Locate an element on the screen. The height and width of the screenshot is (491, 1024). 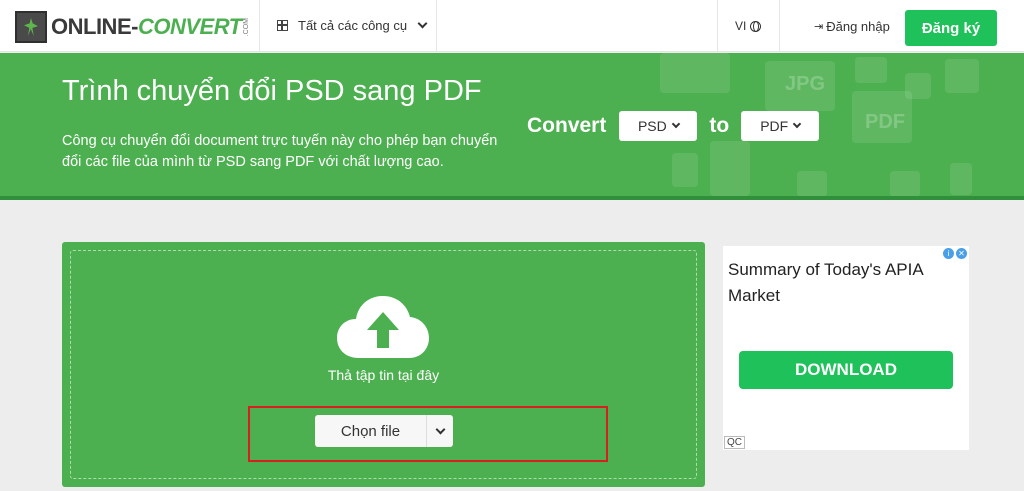
highlight-box is located at coordinates (428, 434).